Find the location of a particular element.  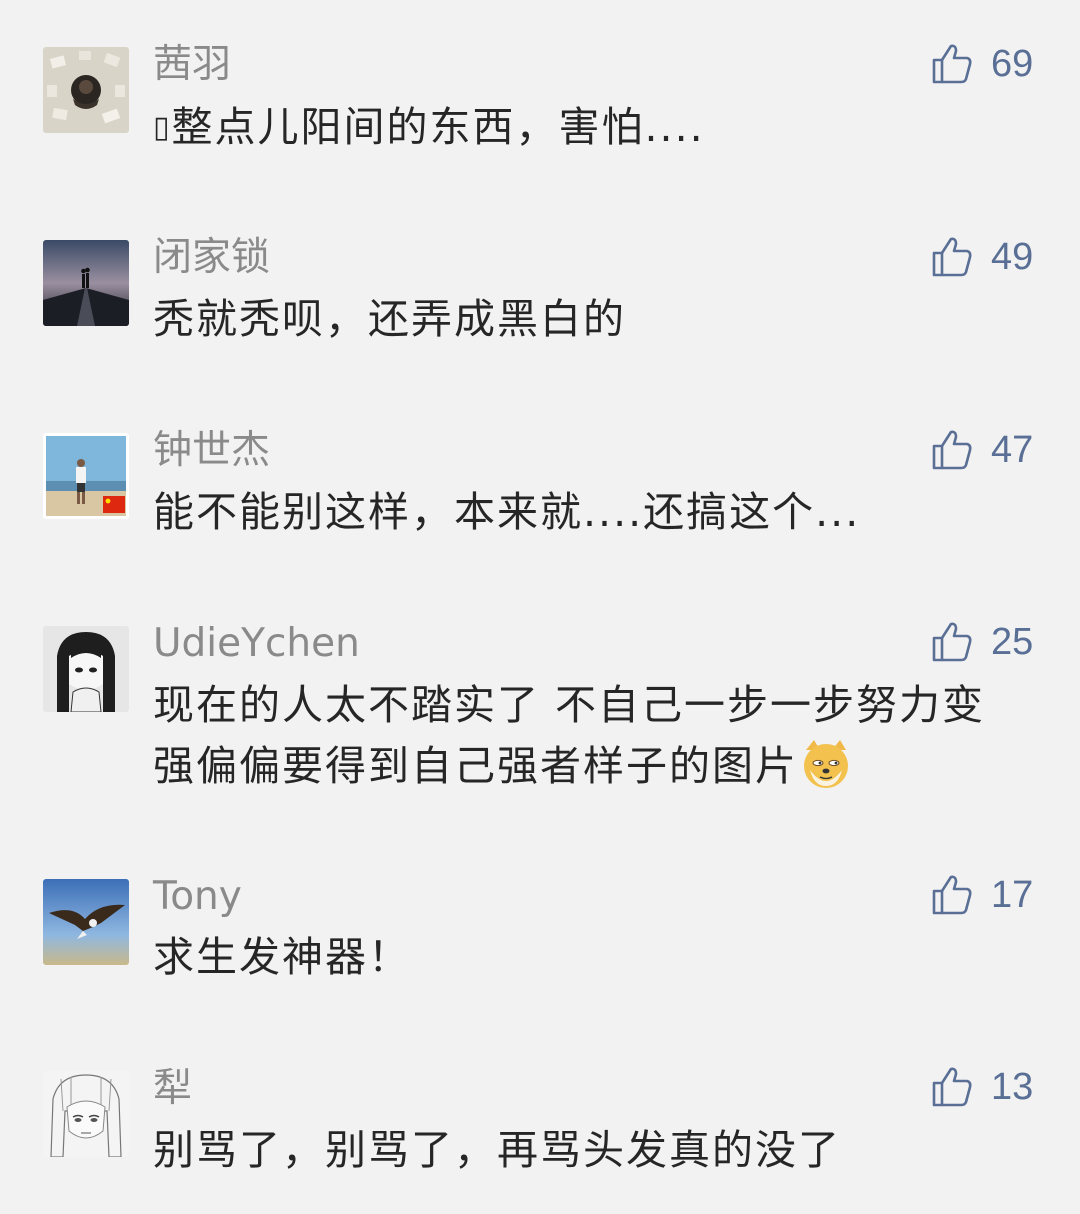

like-count: 47 is located at coordinates (1012, 450).